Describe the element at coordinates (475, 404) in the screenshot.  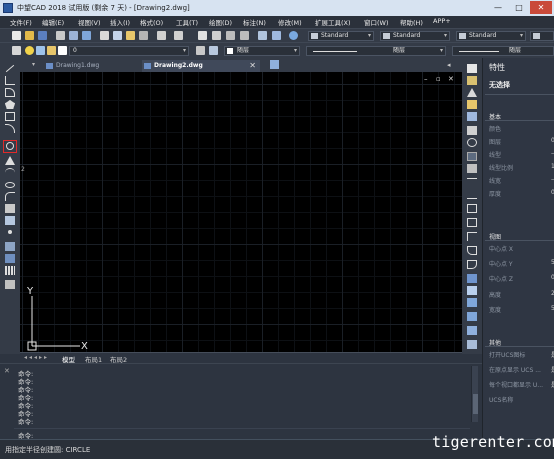
I see `scrollbar-thumb` at that location.